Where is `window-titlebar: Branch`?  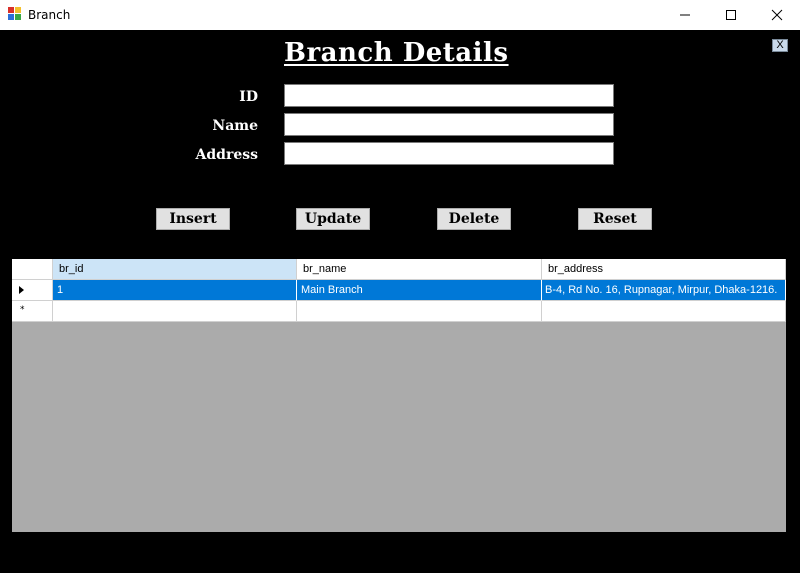 window-titlebar: Branch is located at coordinates (400, 15).